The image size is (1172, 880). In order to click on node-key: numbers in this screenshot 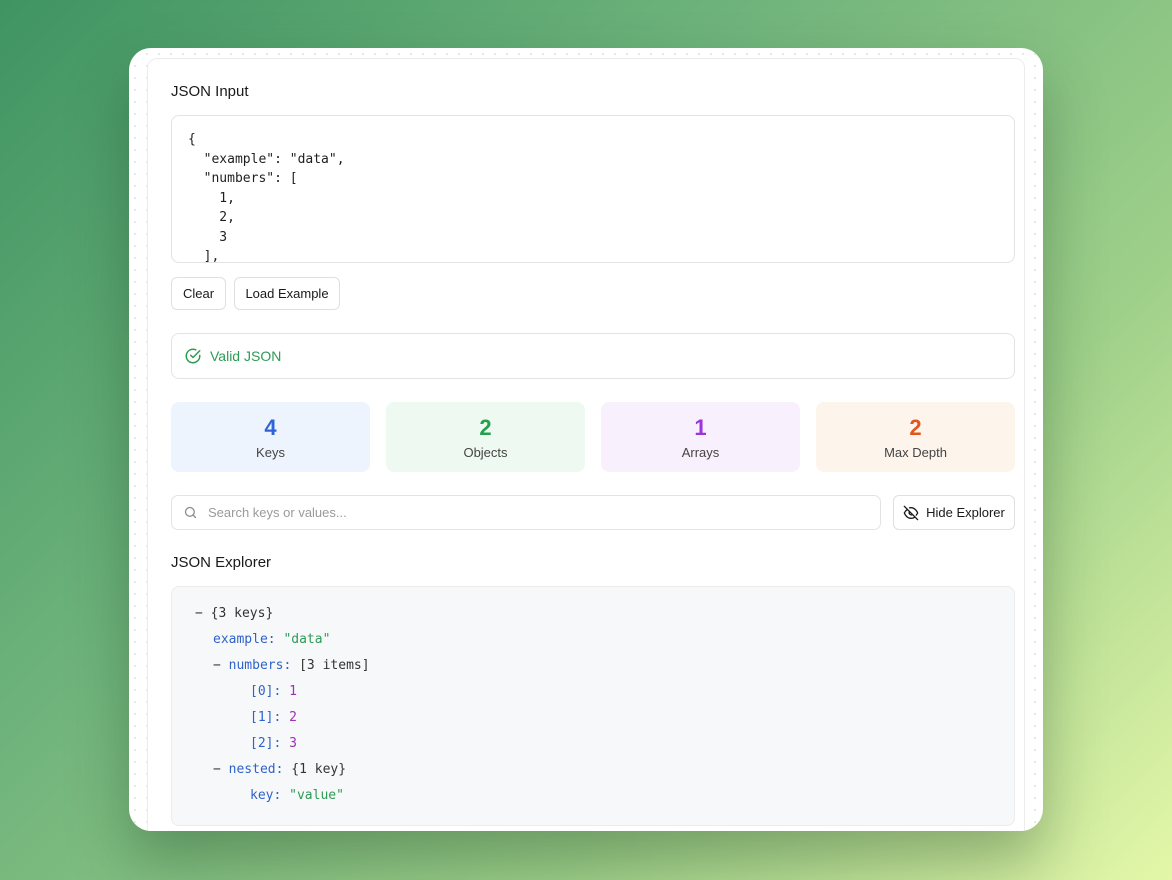, I will do `click(256, 665)`.